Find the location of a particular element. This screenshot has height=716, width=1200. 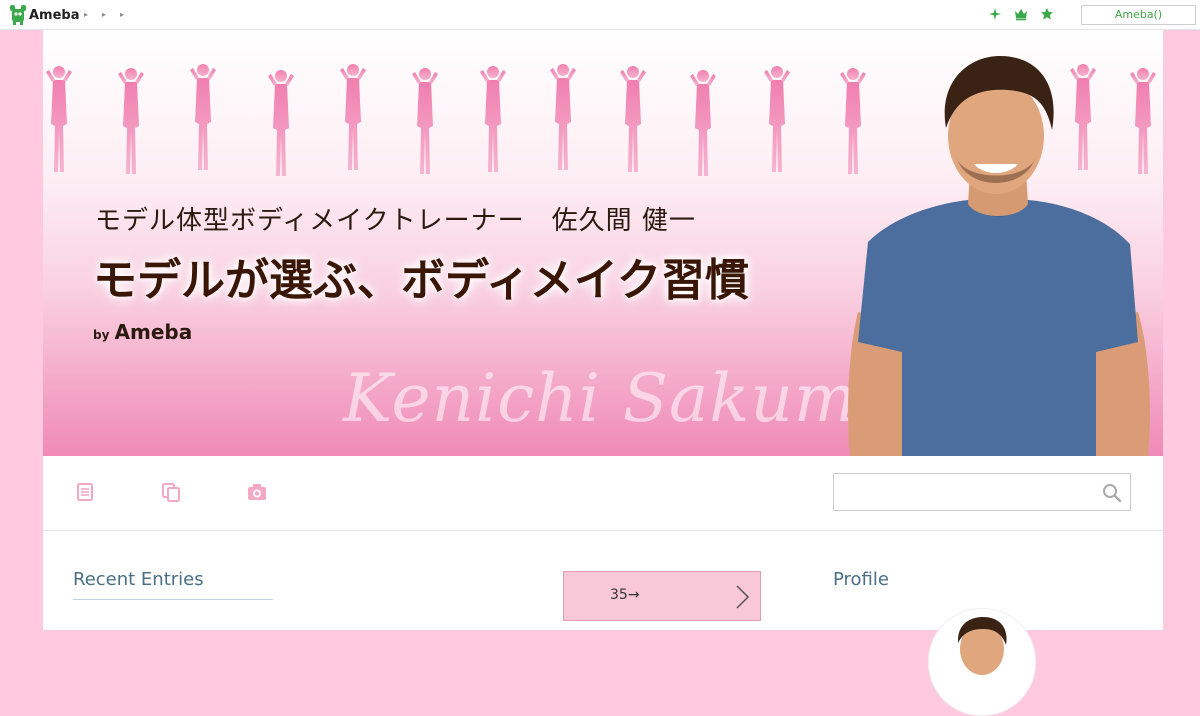

by-label: by is located at coordinates (101, 335).